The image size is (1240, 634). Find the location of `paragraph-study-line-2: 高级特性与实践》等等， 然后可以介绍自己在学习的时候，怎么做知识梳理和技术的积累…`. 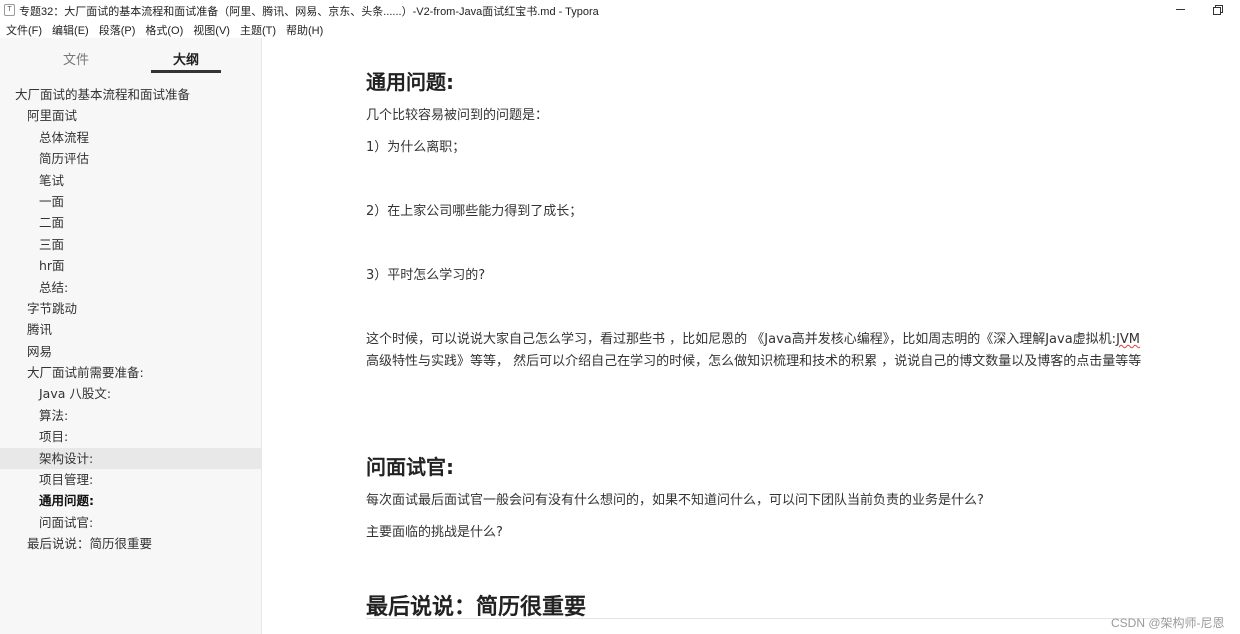

paragraph-study-line-2: 高级特性与实践》等等， 然后可以介绍自己在学习的时候，怎么做知识梳理和技术的积累… is located at coordinates (754, 361).